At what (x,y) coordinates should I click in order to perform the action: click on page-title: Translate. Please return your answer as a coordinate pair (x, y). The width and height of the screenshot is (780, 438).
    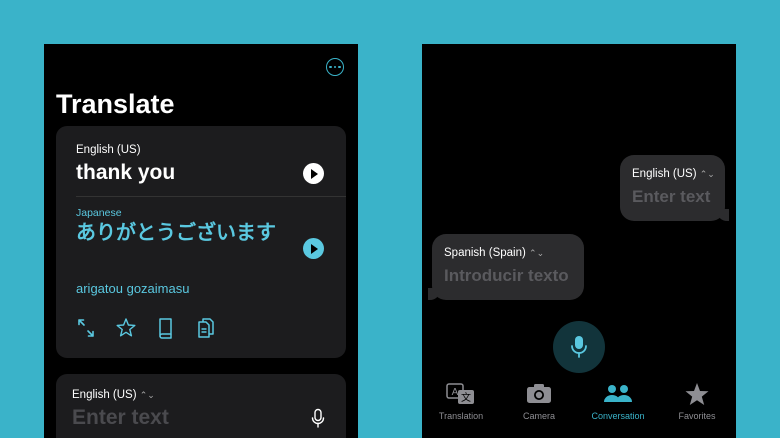
    Looking at the image, I should click on (115, 104).